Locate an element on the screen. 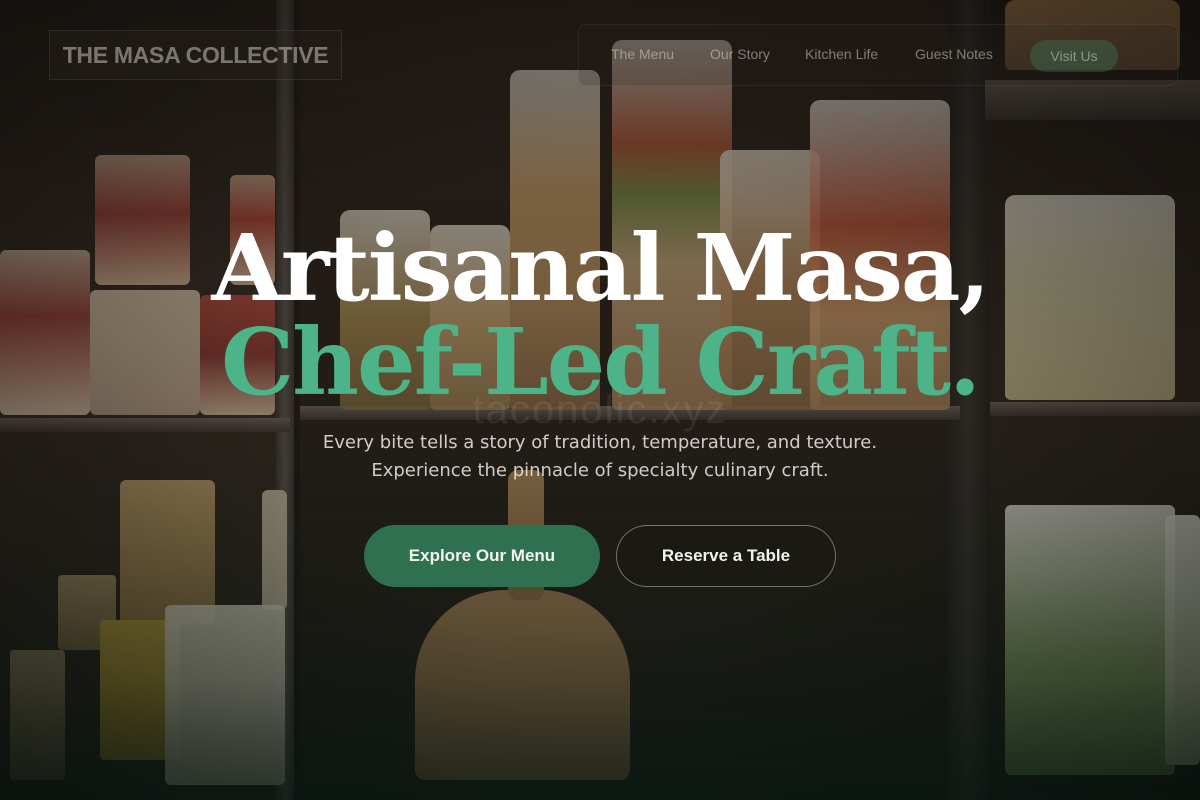  nav-link-kitchen-life: Kitchen Life is located at coordinates (841, 54).